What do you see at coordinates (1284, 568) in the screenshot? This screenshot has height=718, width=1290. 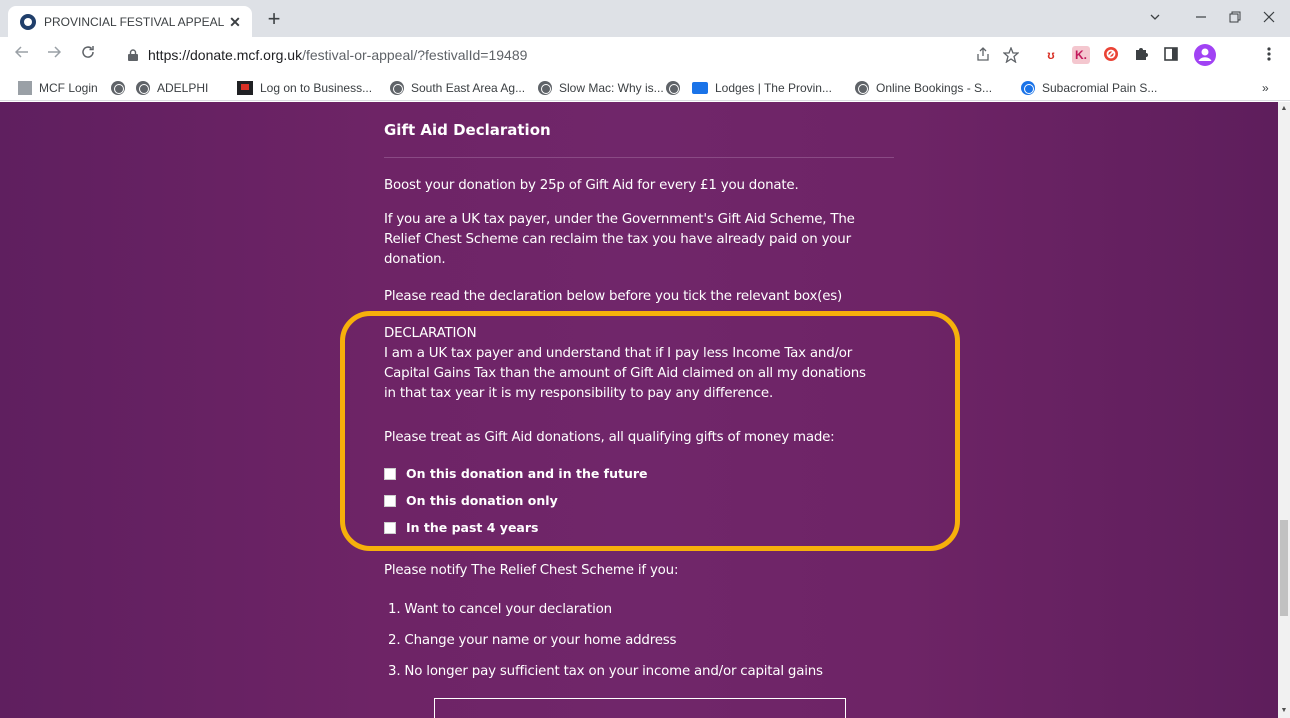 I see `scrollbar-thumb` at bounding box center [1284, 568].